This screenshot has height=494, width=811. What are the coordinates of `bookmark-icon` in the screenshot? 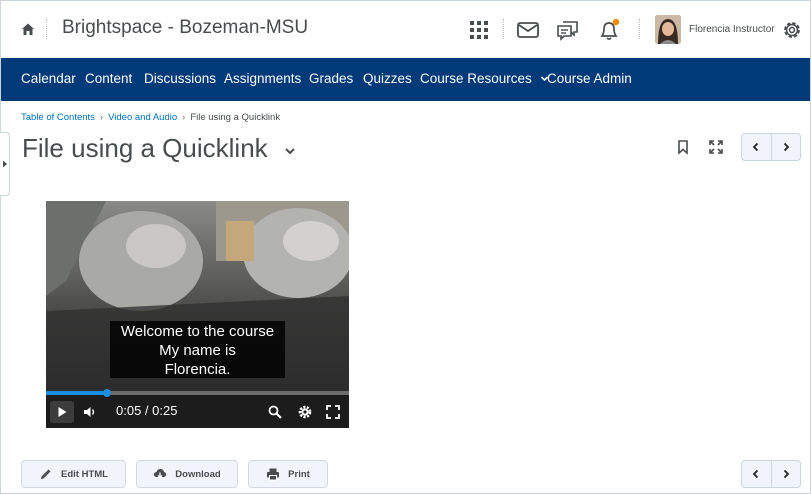 It's located at (683, 147).